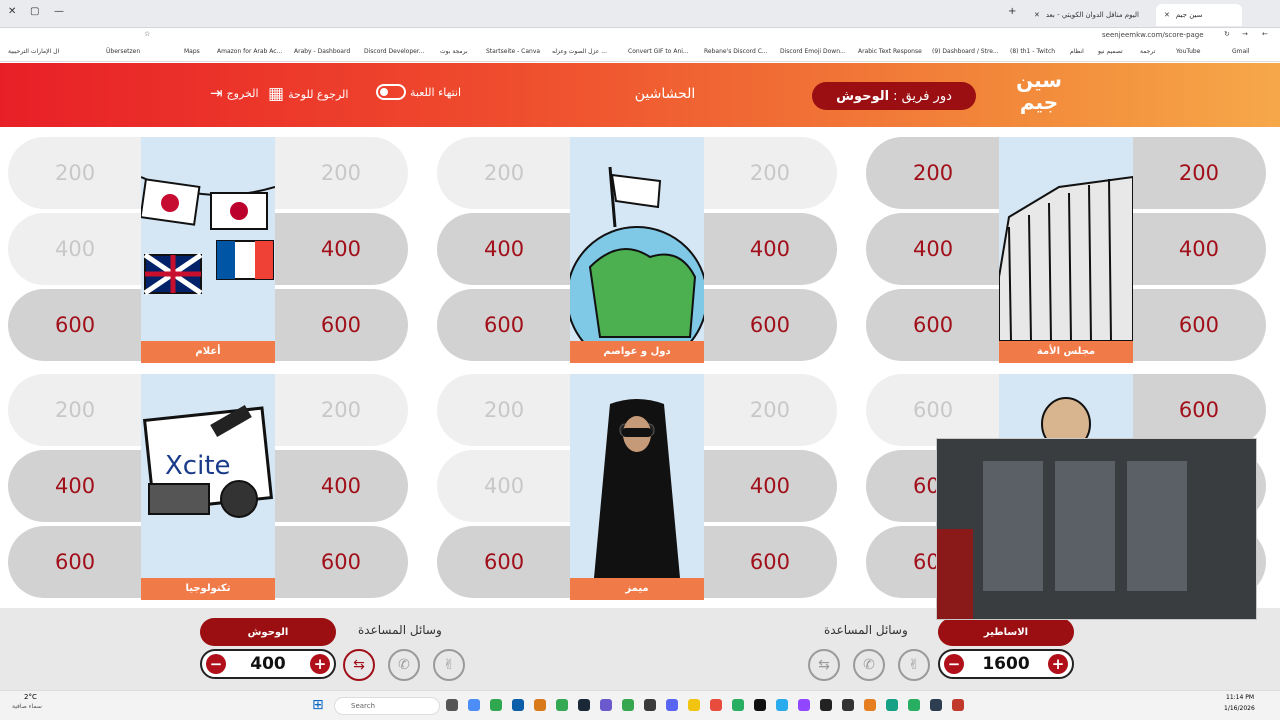 This screenshot has height=720, width=1280. Describe the element at coordinates (782, 705) in the screenshot. I see `telegram-icon` at that location.